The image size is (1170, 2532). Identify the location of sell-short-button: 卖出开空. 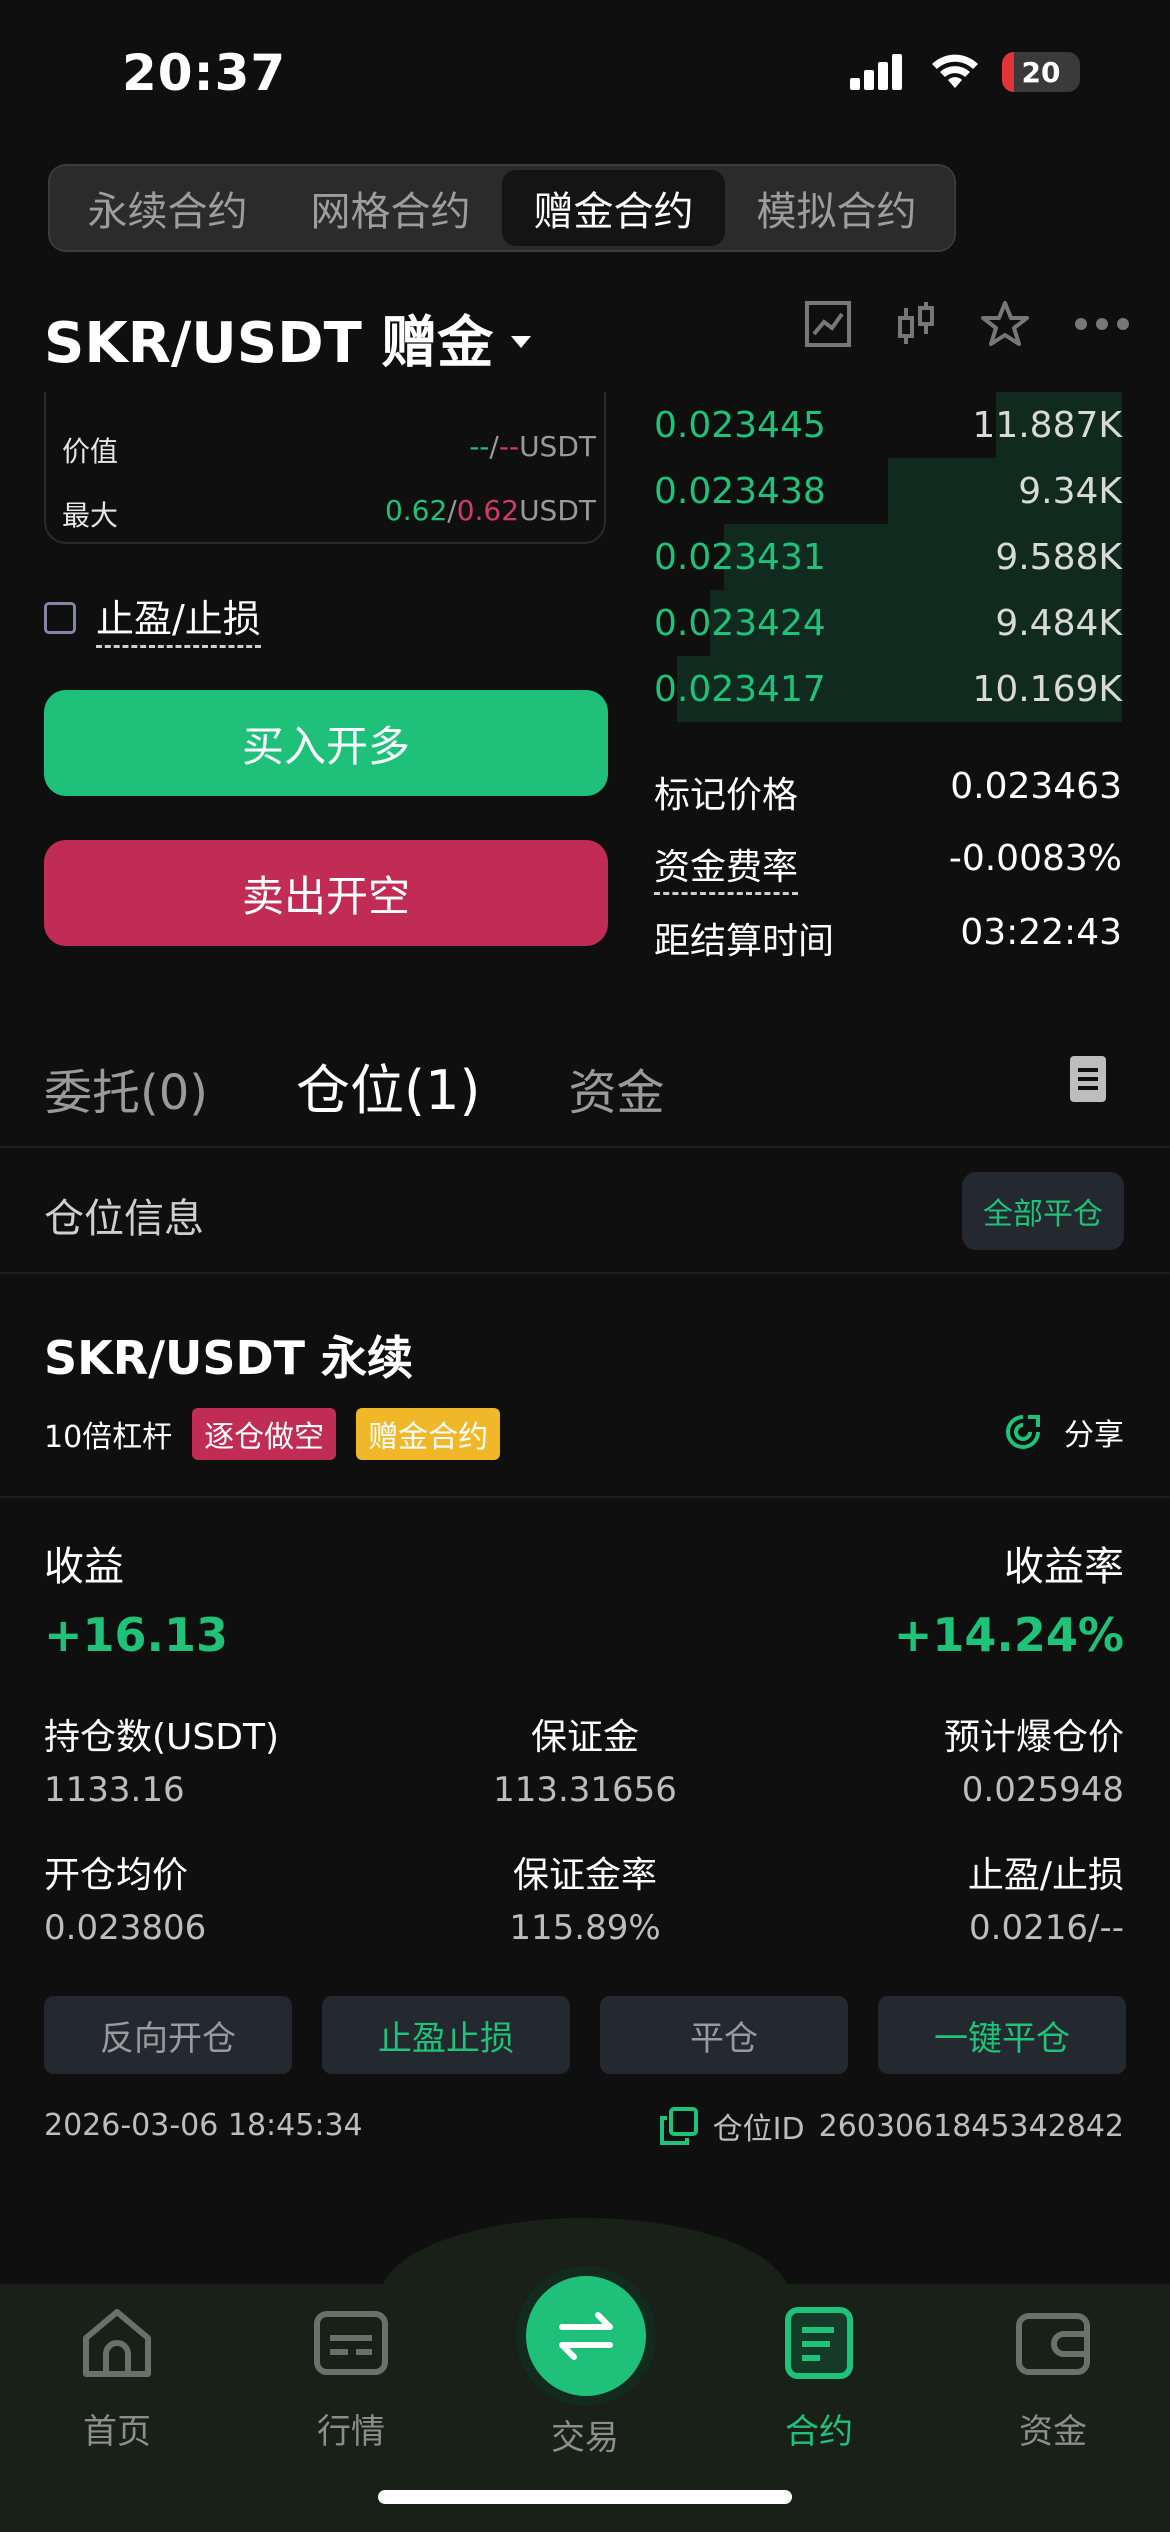
(326, 893).